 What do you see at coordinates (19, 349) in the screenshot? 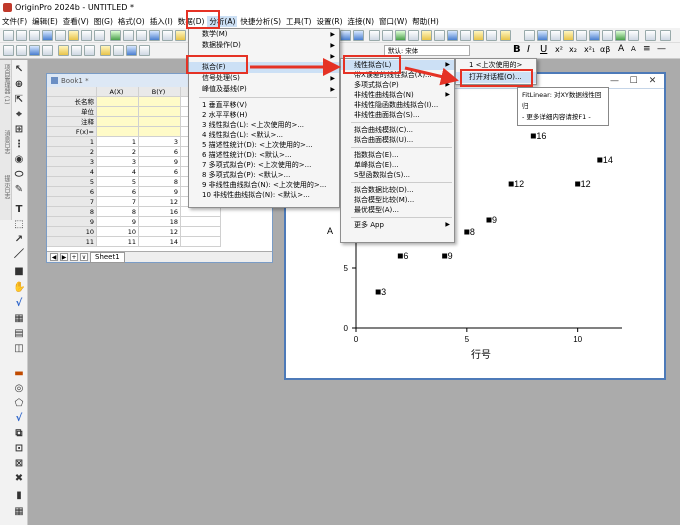
I see `insert-3d-icon: ◫` at bounding box center [19, 349].